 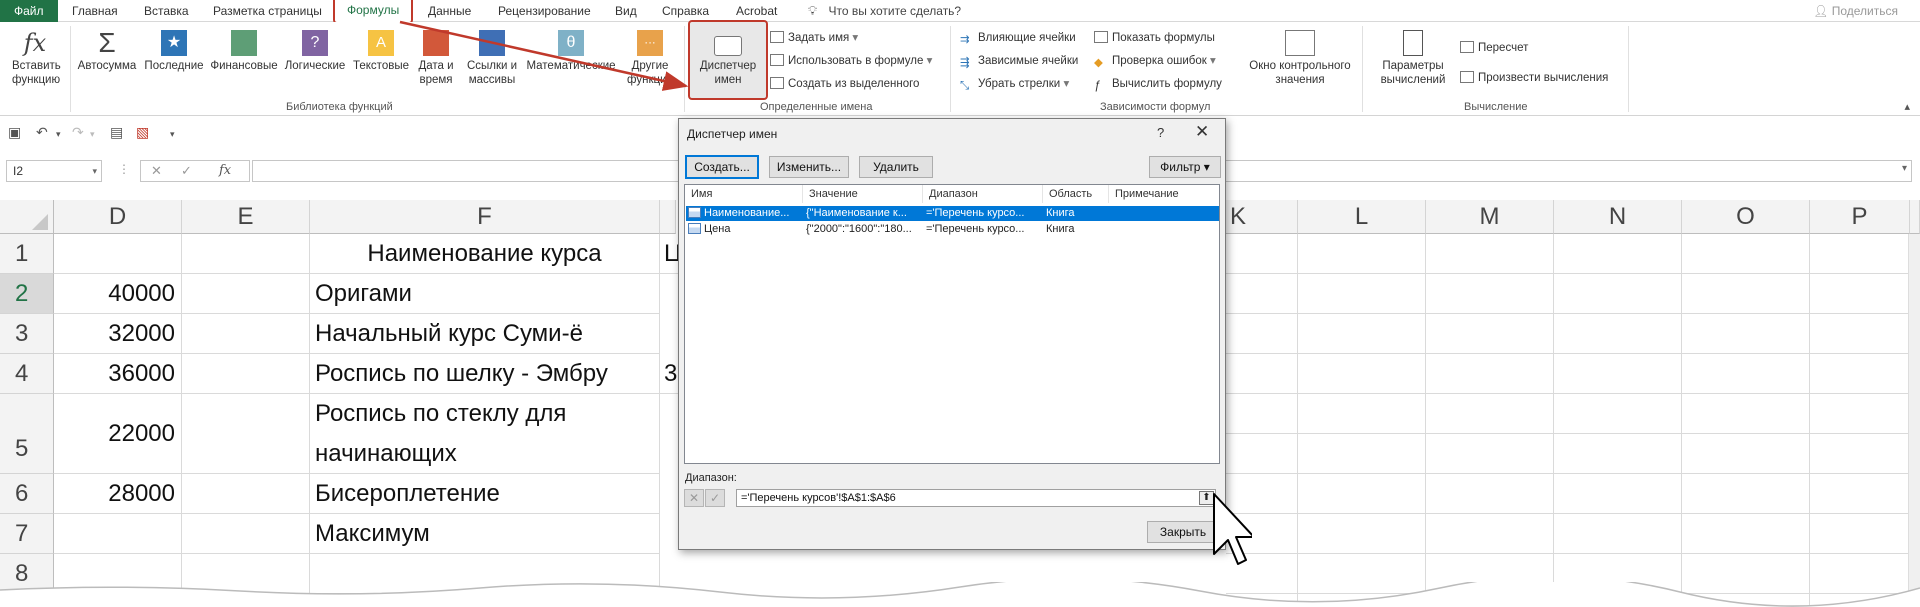 I want to click on close-dialog-button: Закрыть, so click(x=1183, y=532).